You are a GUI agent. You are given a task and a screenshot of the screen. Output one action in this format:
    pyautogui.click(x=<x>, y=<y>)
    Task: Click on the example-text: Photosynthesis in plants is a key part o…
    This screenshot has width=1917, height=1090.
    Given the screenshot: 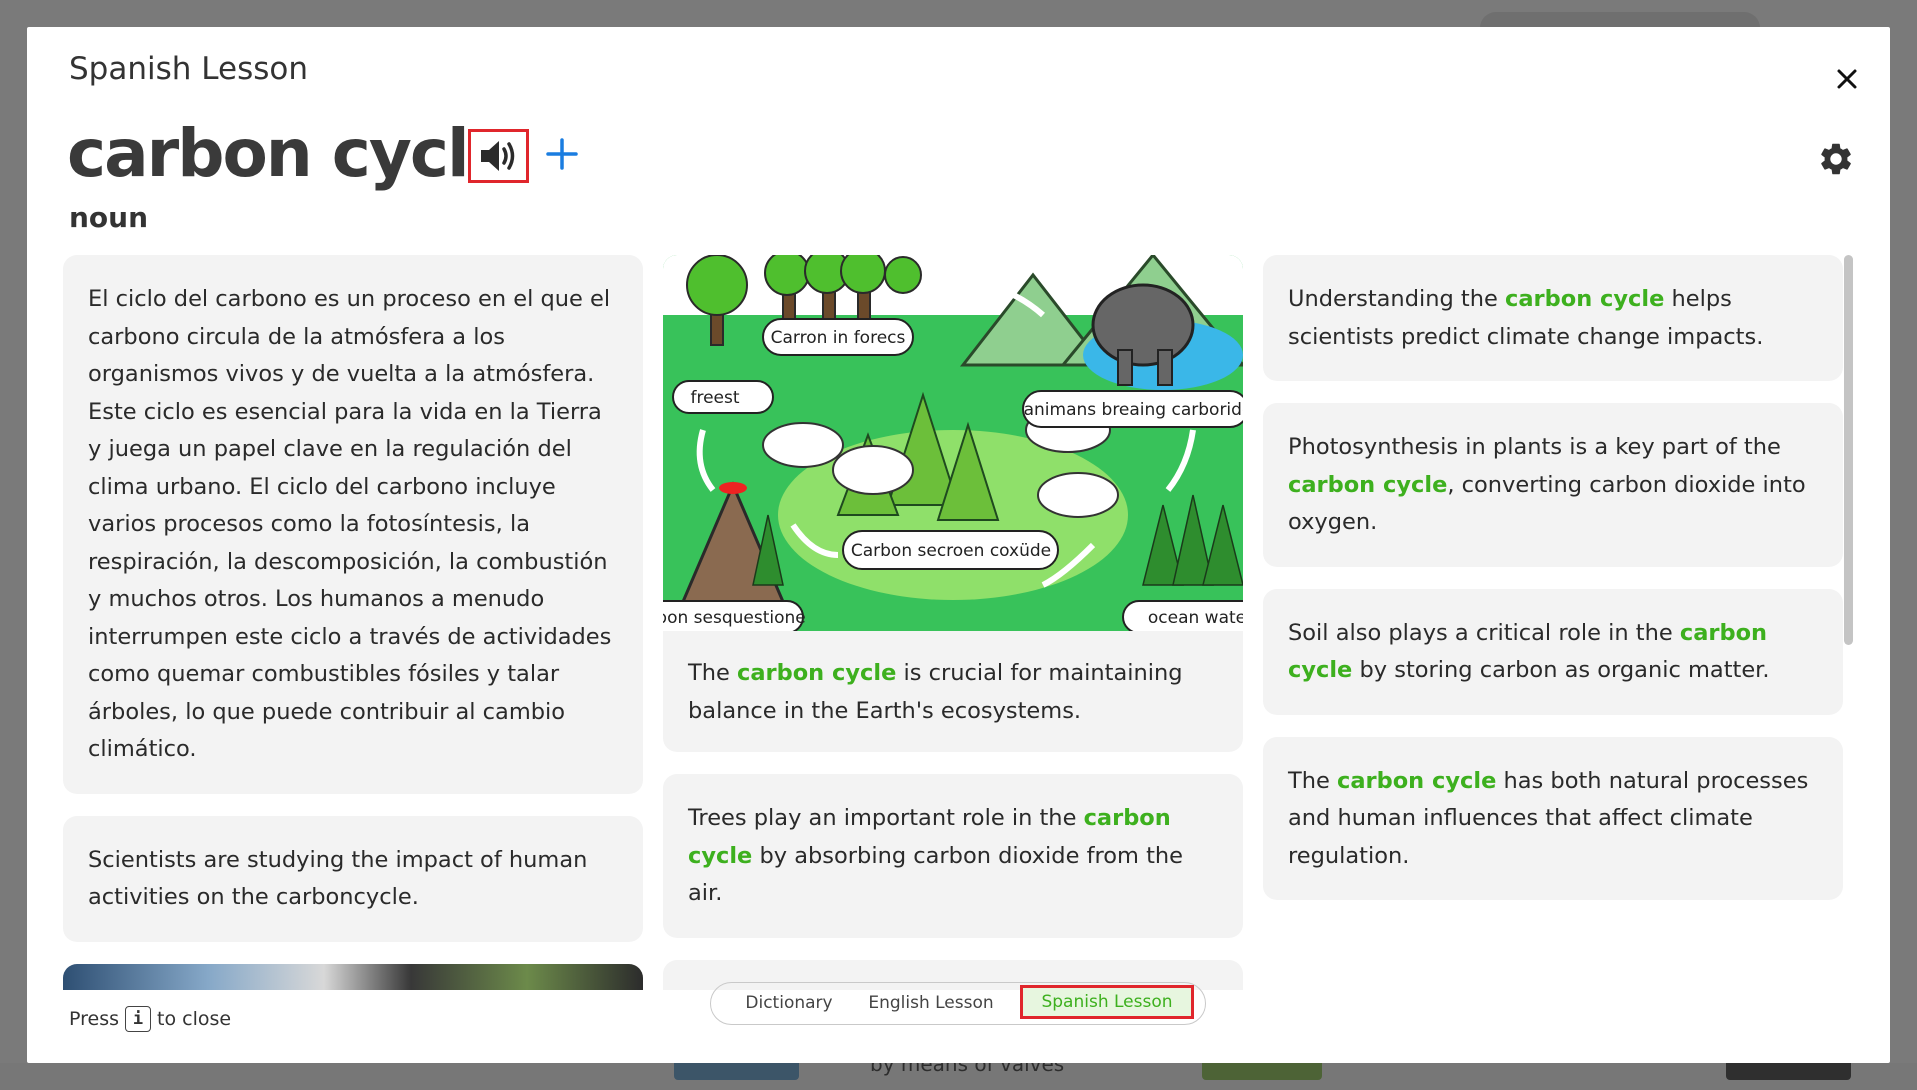 What is the action you would take?
    pyautogui.click(x=1547, y=484)
    